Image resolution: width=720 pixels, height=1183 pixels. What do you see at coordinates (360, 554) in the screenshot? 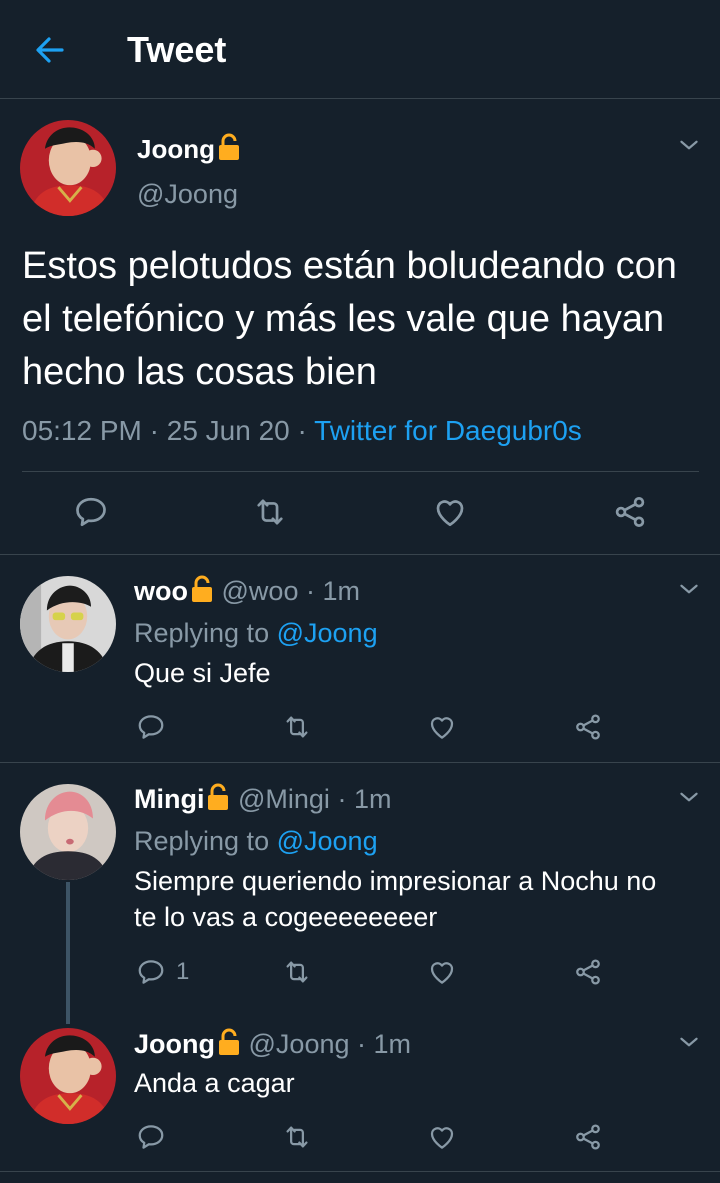
I see `tweet-divider` at bounding box center [360, 554].